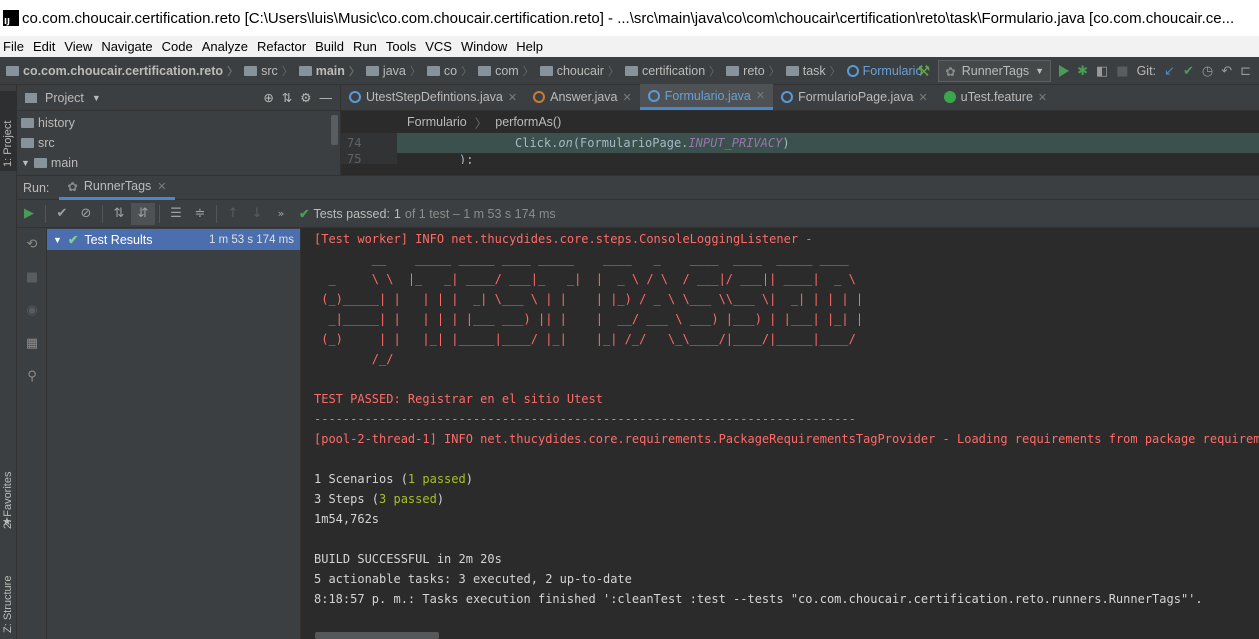 The width and height of the screenshot is (1259, 639). Describe the element at coordinates (800, 158) in the screenshot. I see `code-line: 75 );` at that location.